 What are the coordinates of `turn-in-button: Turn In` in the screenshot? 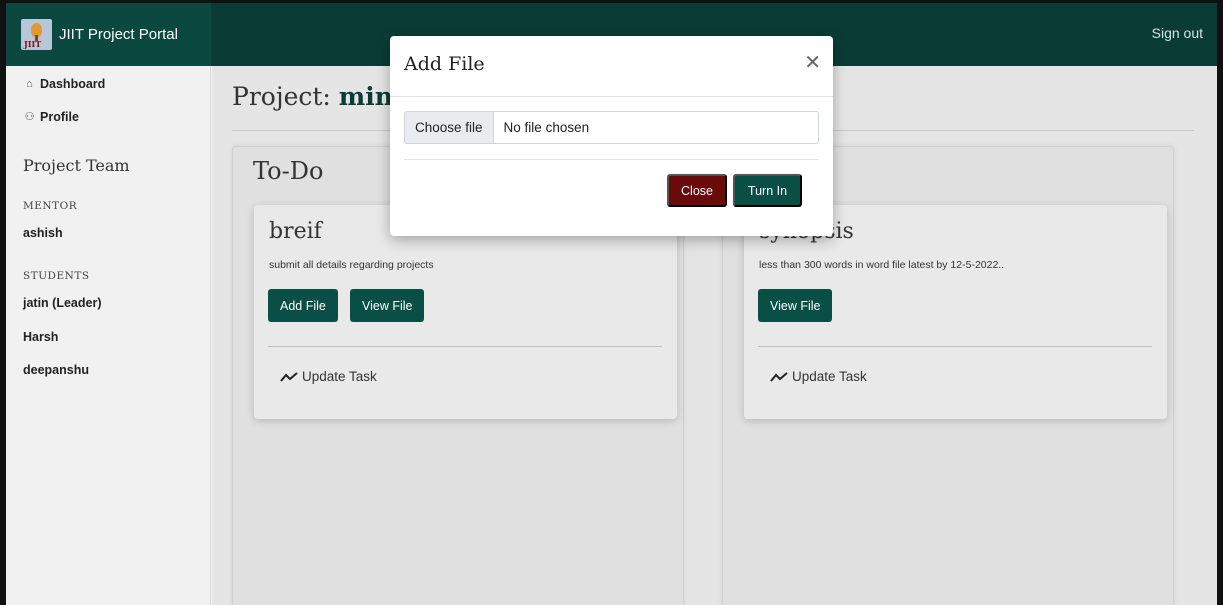 It's located at (767, 190).